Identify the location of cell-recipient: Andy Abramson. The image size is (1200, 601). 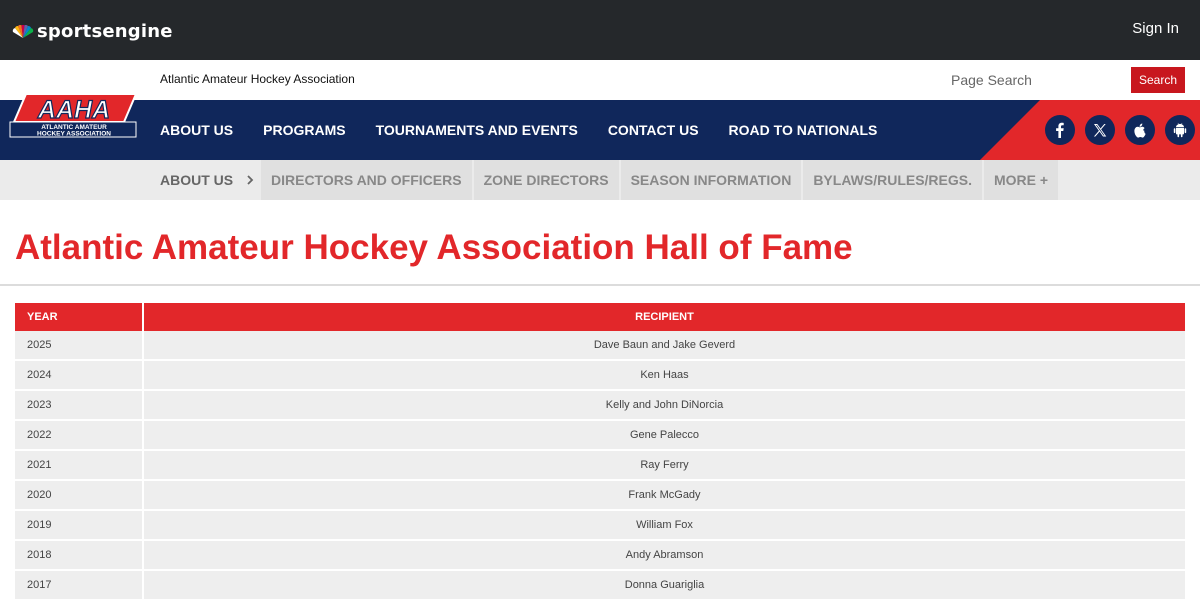
(664, 556).